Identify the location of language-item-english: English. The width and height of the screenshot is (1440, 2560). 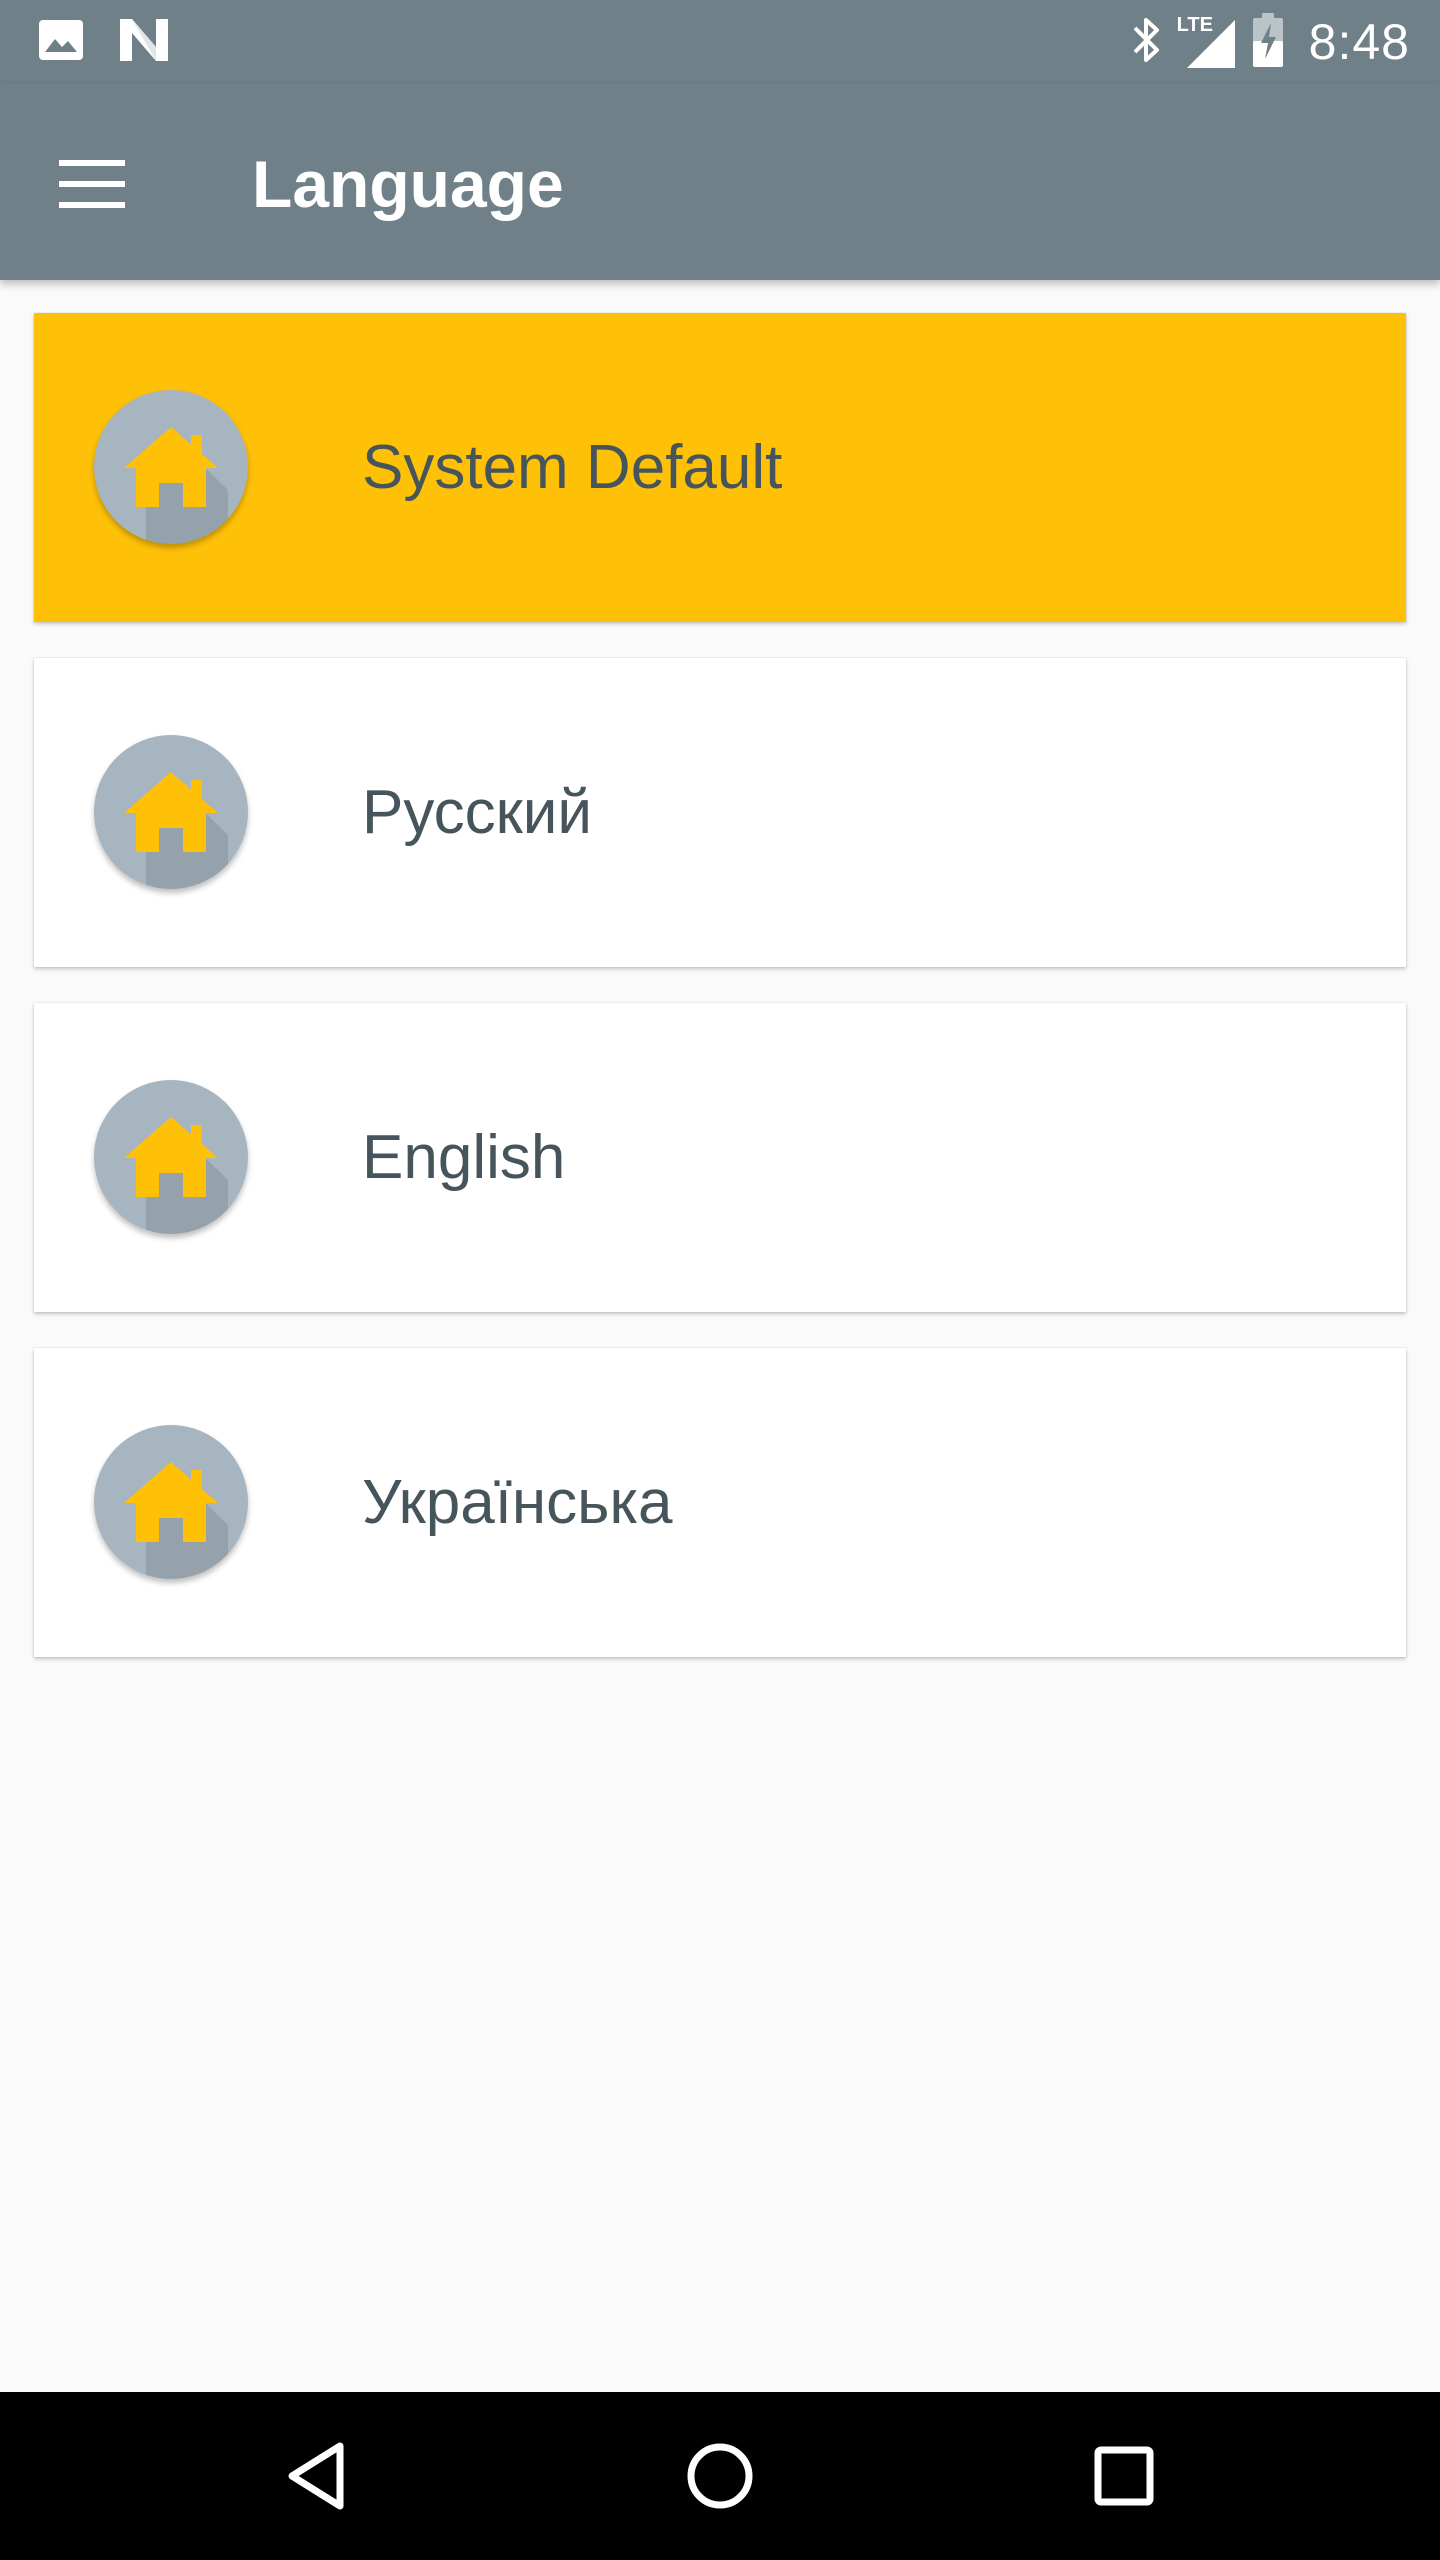
(720, 1157).